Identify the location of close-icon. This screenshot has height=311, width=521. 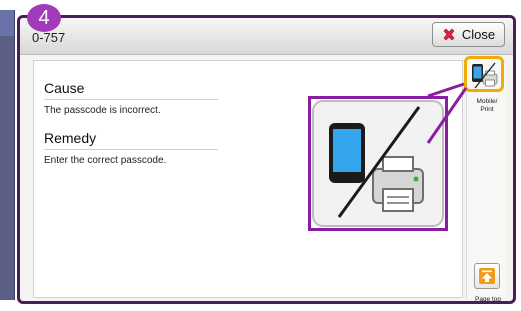
(449, 34).